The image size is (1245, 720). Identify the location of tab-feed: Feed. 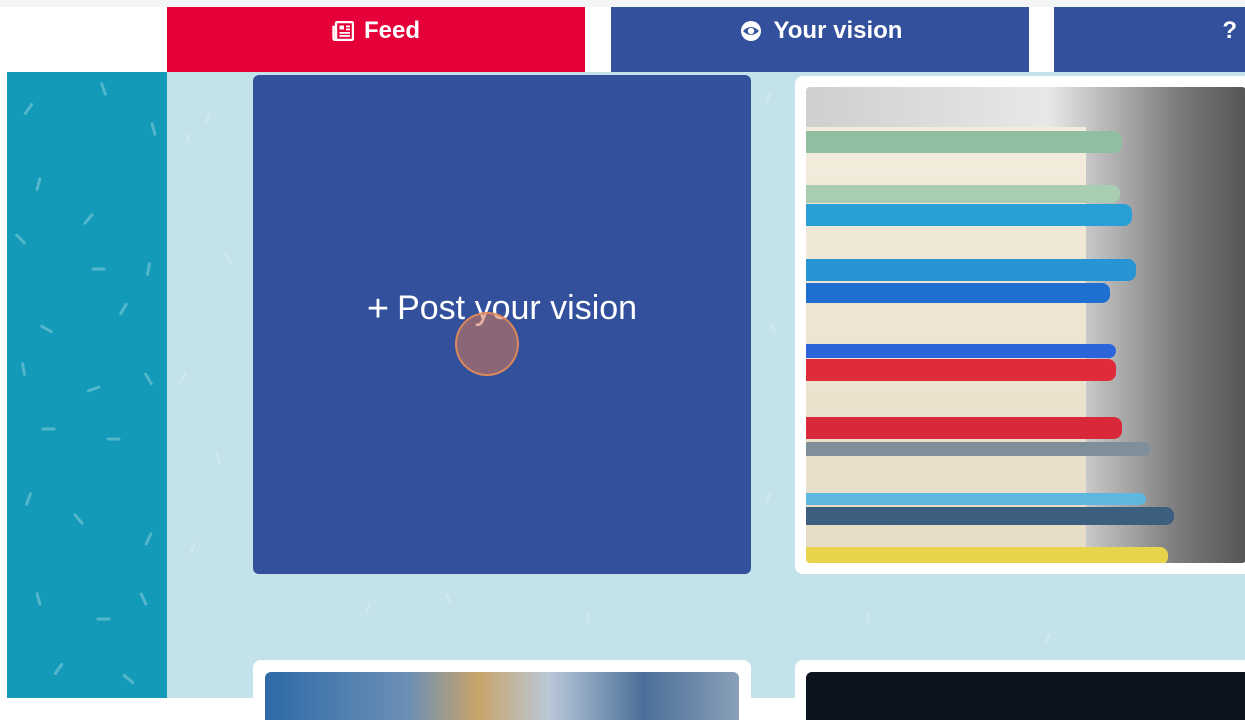
(376, 39).